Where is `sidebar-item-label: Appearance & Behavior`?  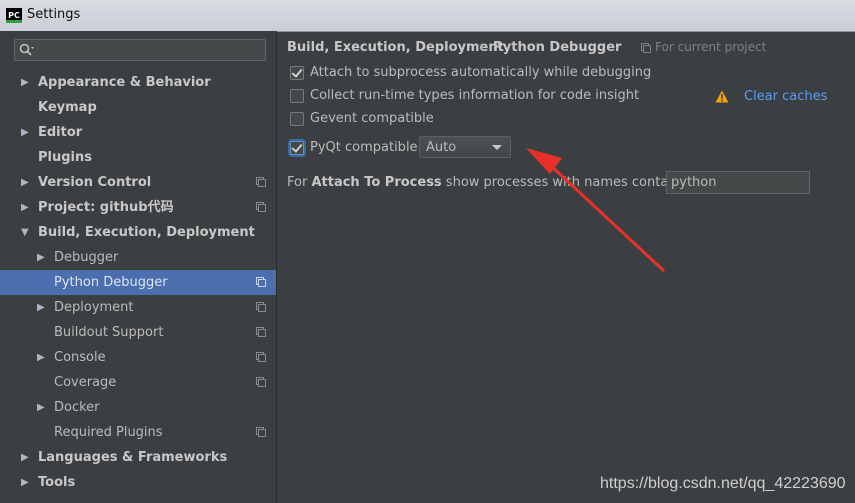
sidebar-item-label: Appearance & Behavior is located at coordinates (124, 82).